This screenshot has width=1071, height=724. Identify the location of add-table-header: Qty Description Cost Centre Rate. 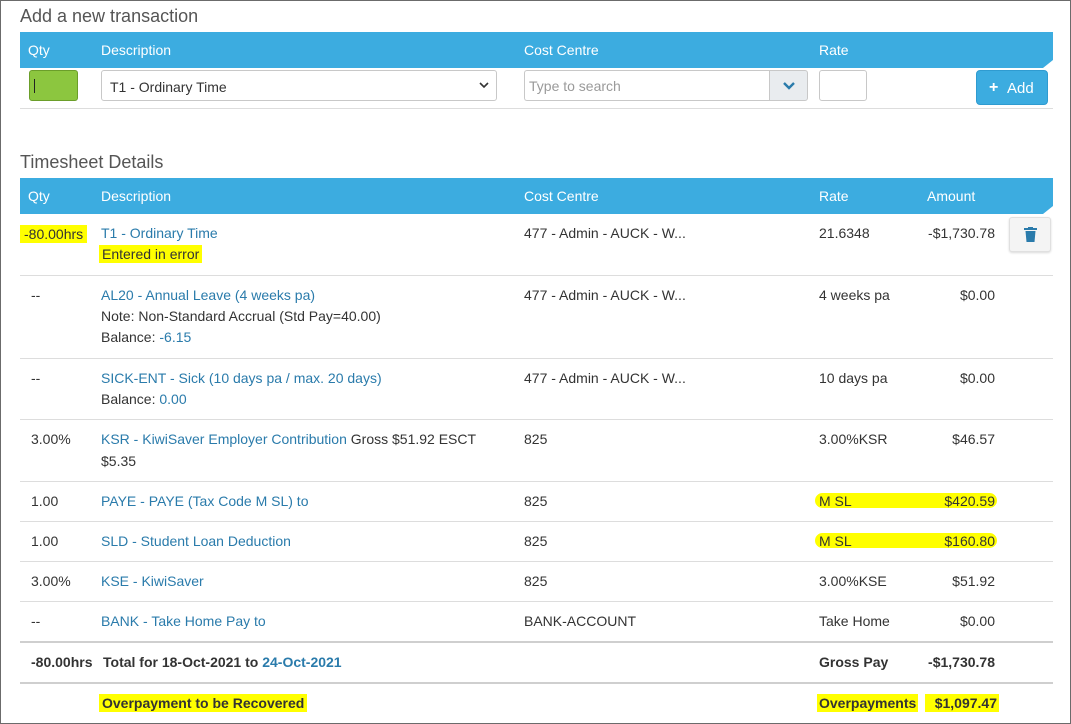
(536, 50).